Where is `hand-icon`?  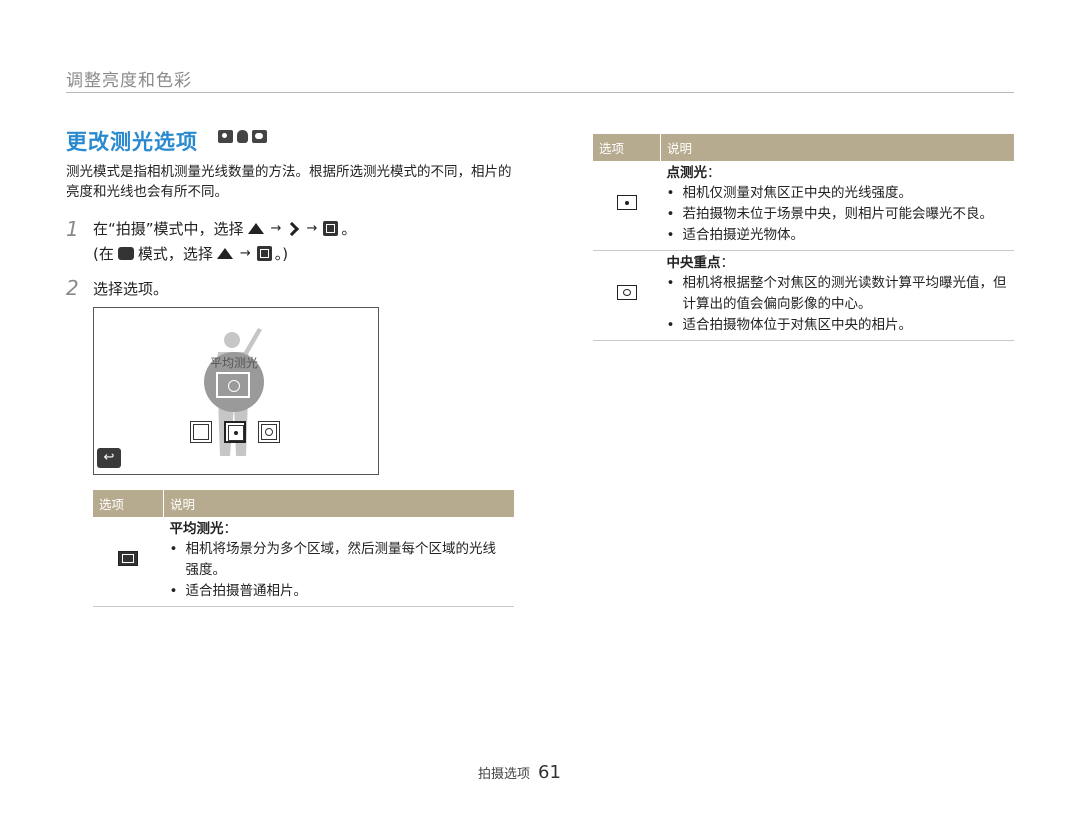
hand-icon is located at coordinates (242, 136).